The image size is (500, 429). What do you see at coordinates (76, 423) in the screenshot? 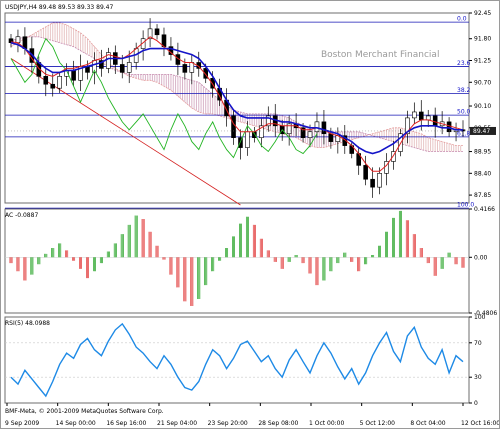
I see `x-tick-label: 14 Sep 00:00` at bounding box center [76, 423].